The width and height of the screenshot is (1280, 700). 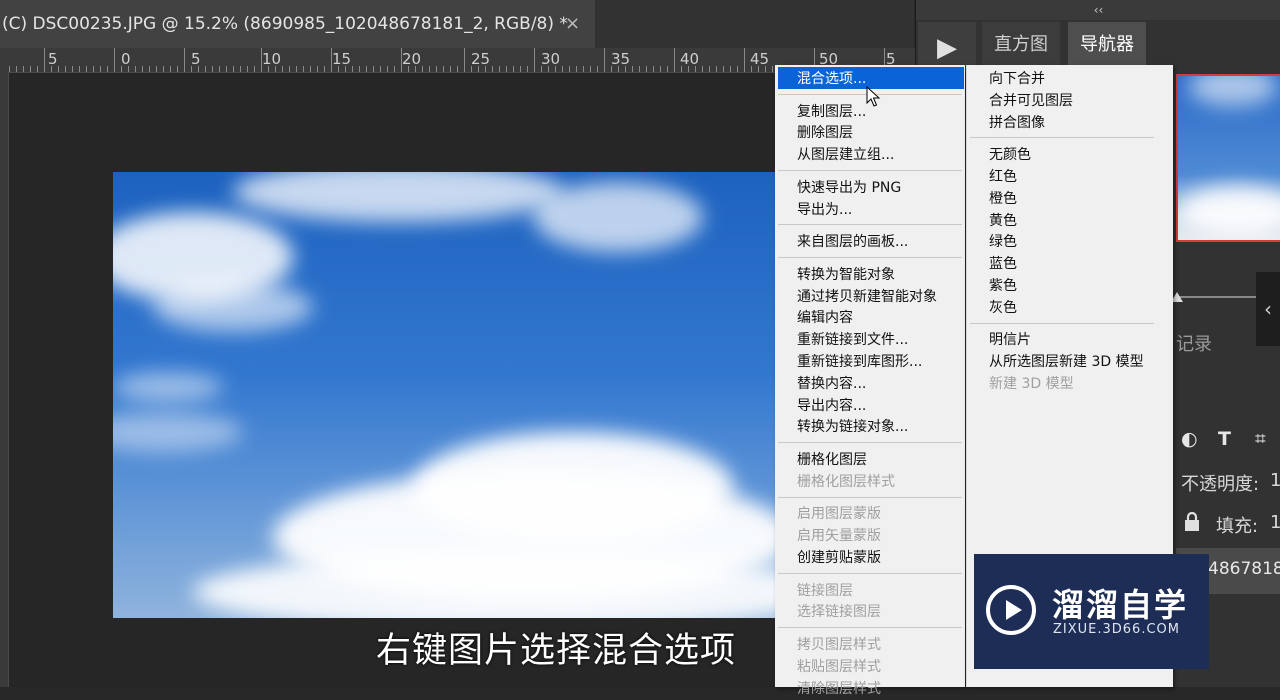 I want to click on menu-item: 从所选图层新建 3D 模型, so click(x=1066, y=362).